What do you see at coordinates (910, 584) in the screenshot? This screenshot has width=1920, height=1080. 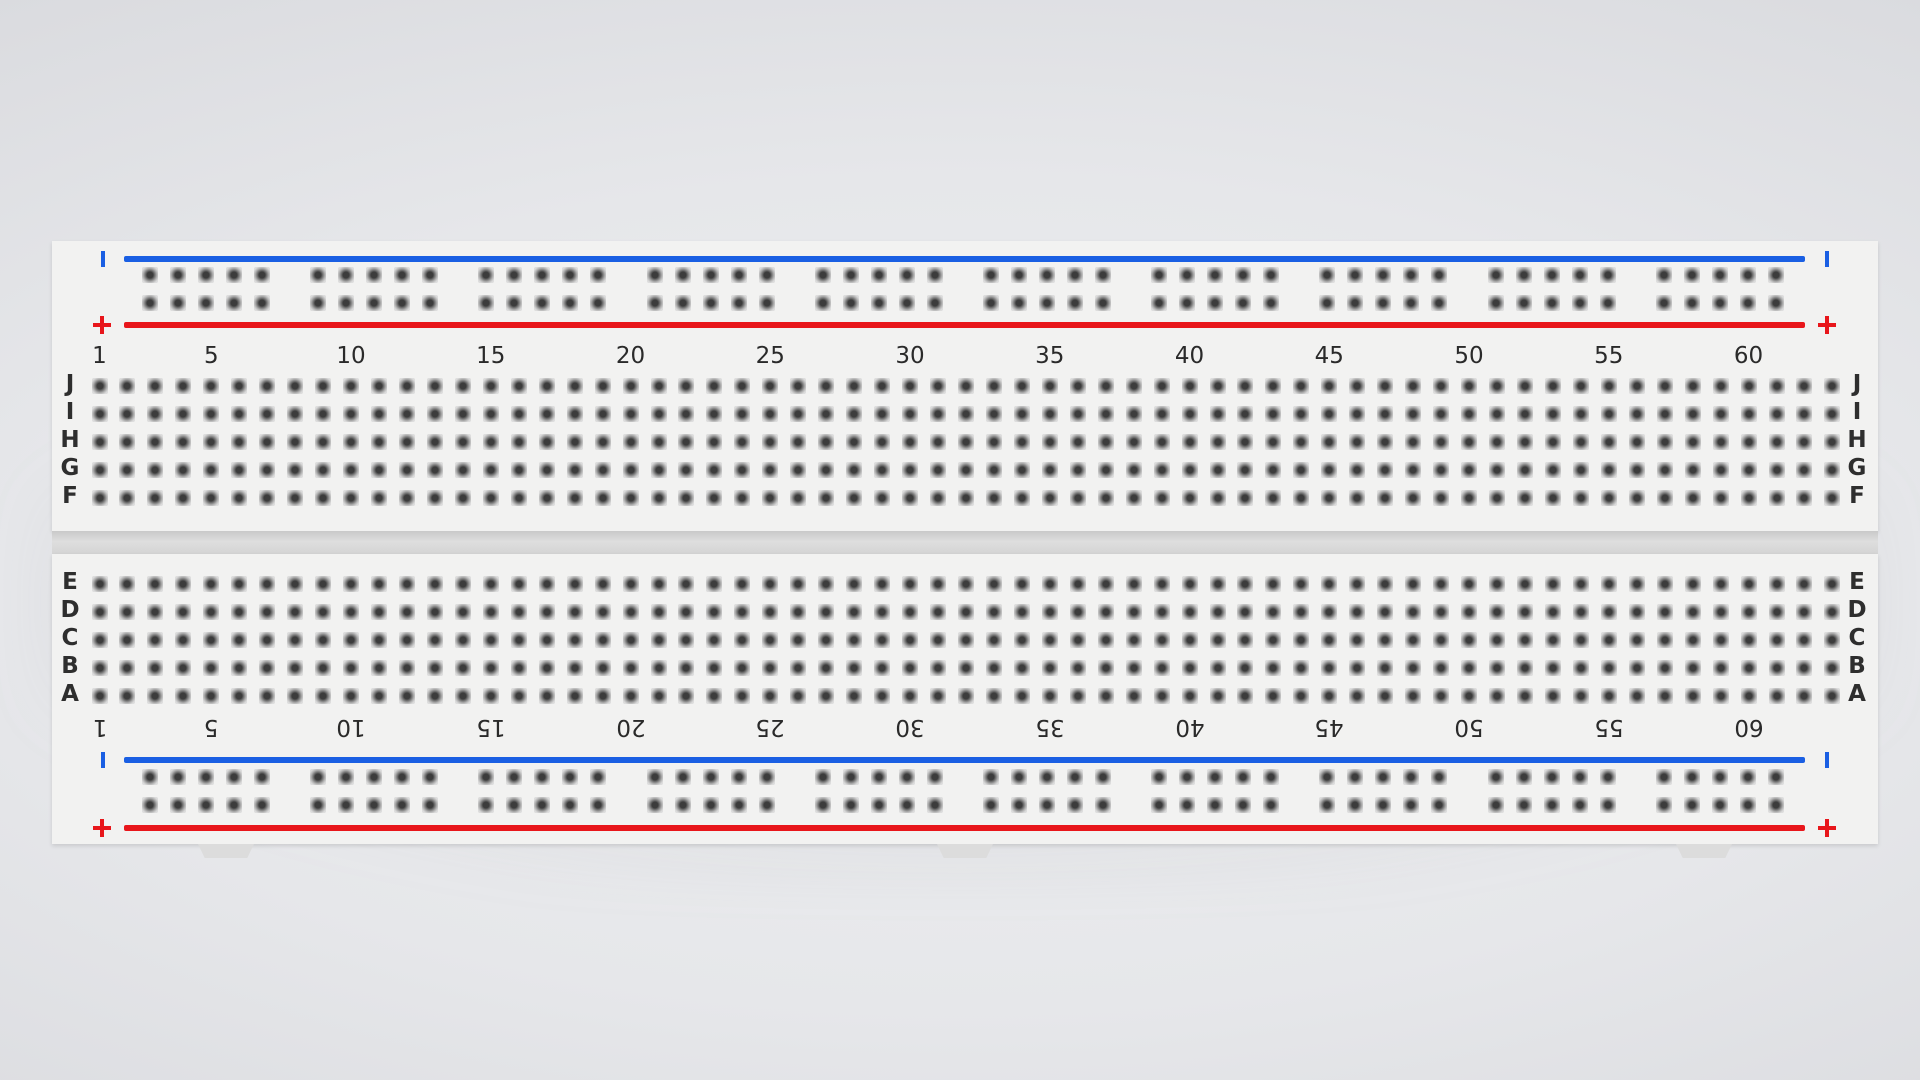 I see `hole-E30` at bounding box center [910, 584].